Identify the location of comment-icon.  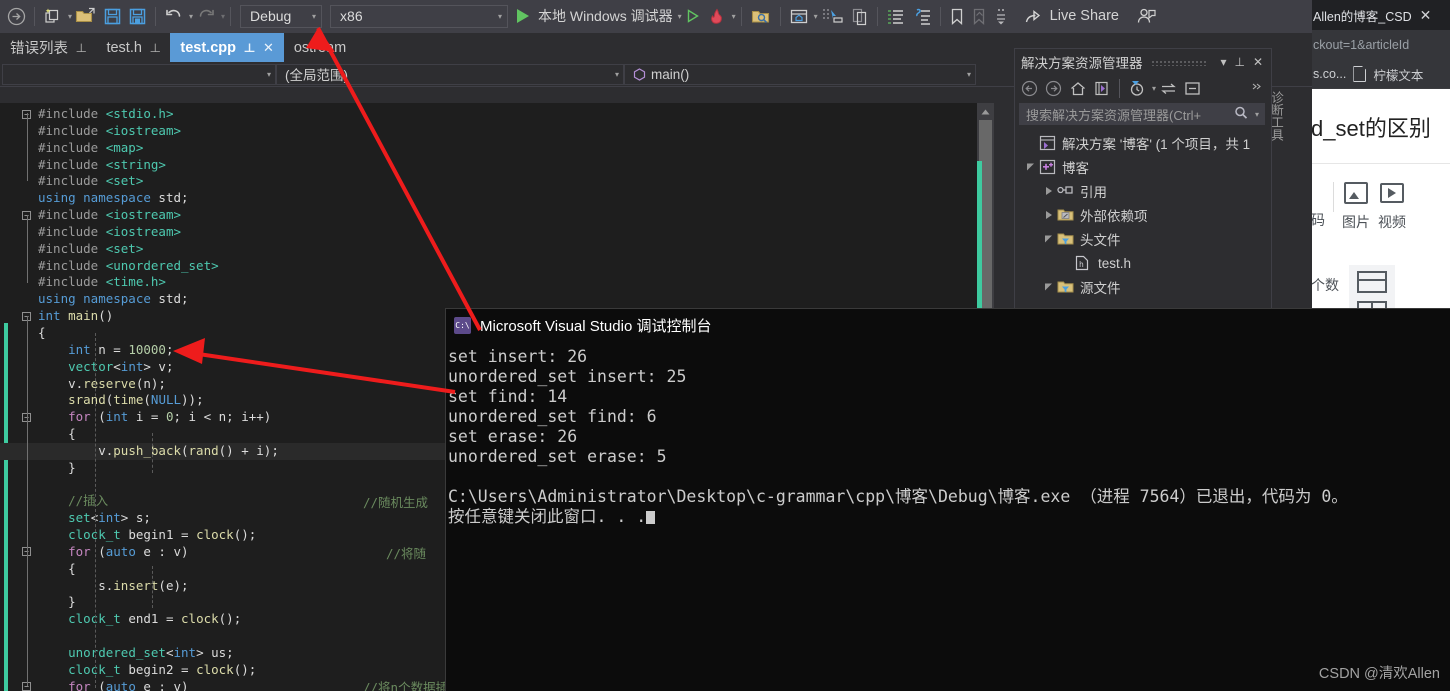
(896, 16).